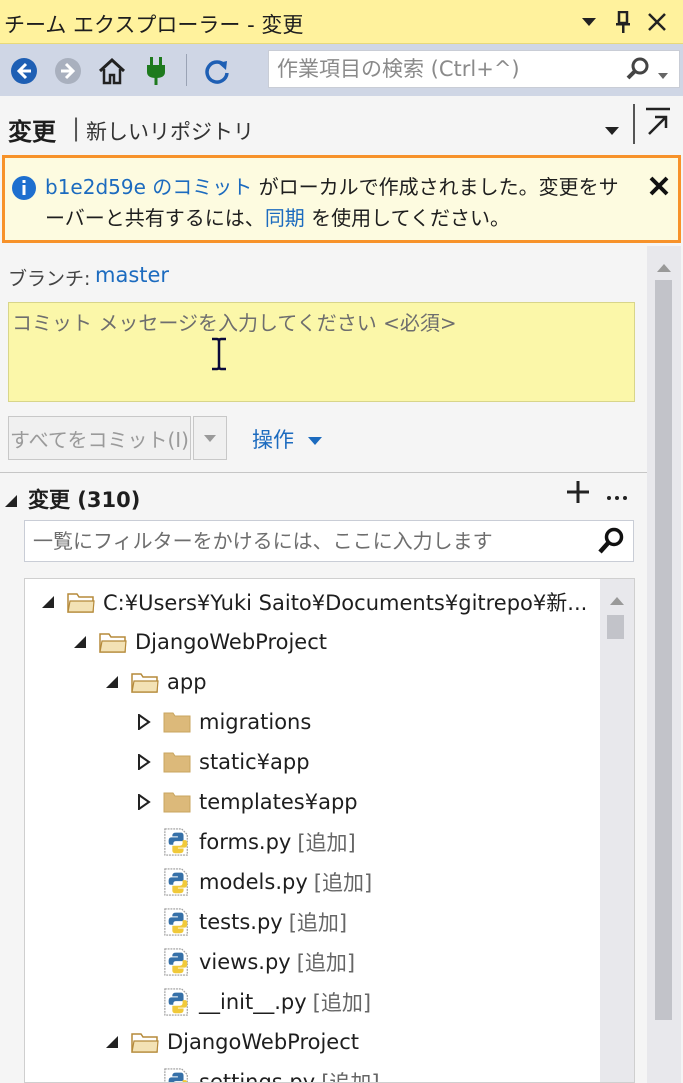 This screenshot has height=1083, width=683. Describe the element at coordinates (32, 129) in the screenshot. I see `page-title: 変更` at that location.